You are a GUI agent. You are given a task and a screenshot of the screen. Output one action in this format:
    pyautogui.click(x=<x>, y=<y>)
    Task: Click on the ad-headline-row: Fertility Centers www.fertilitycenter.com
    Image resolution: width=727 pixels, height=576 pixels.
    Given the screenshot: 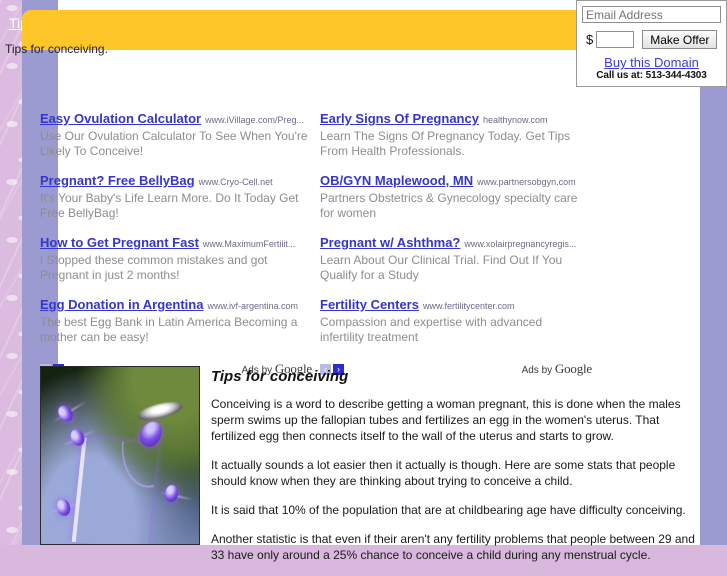 What is the action you would take?
    pyautogui.click(x=456, y=305)
    